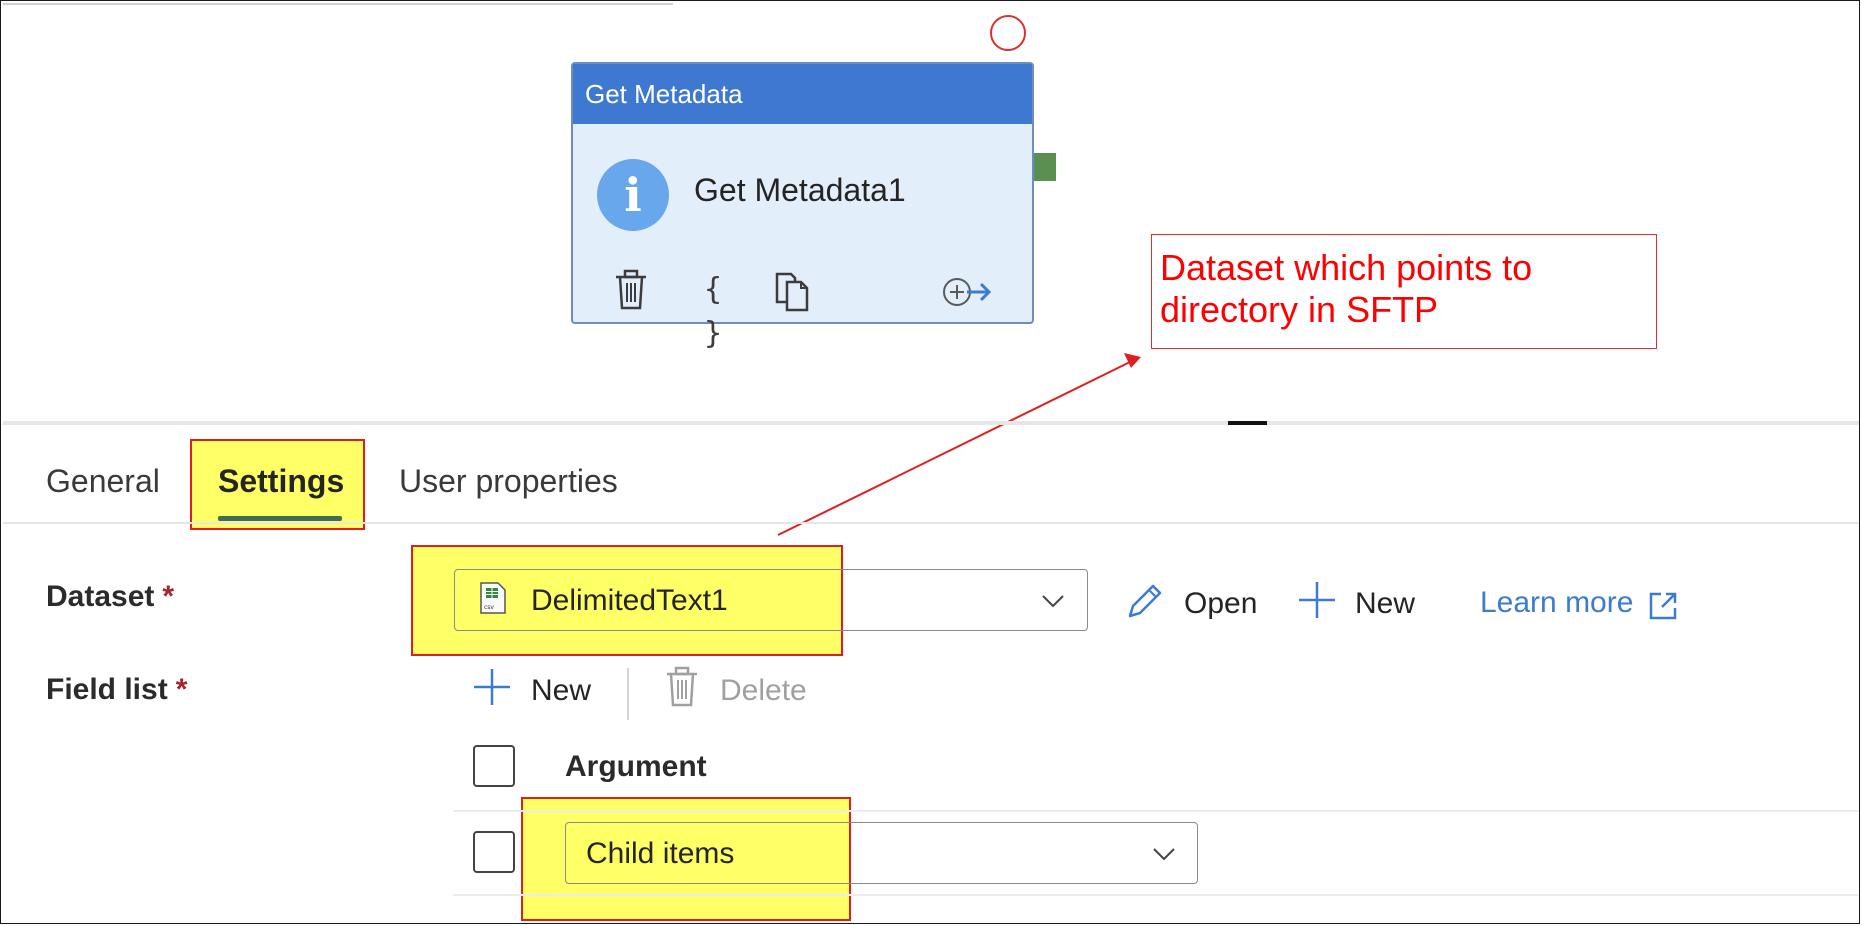  What do you see at coordinates (682, 687) in the screenshot?
I see `delete-icon` at bounding box center [682, 687].